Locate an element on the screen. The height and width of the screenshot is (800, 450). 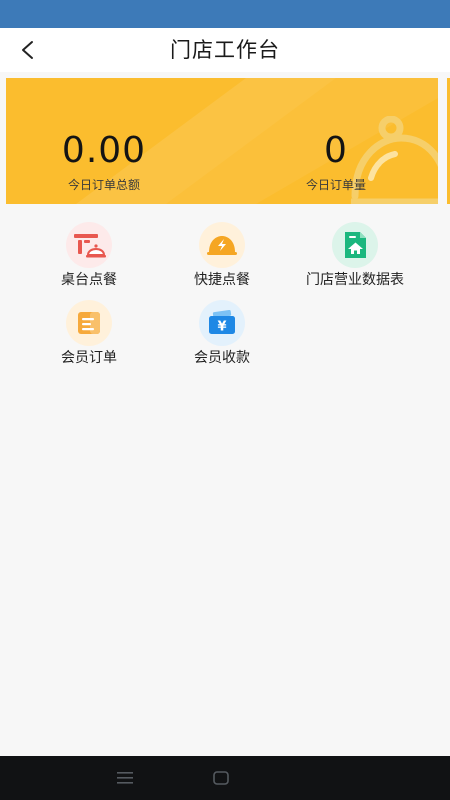
app-header: 门店工作台 is located at coordinates (225, 50).